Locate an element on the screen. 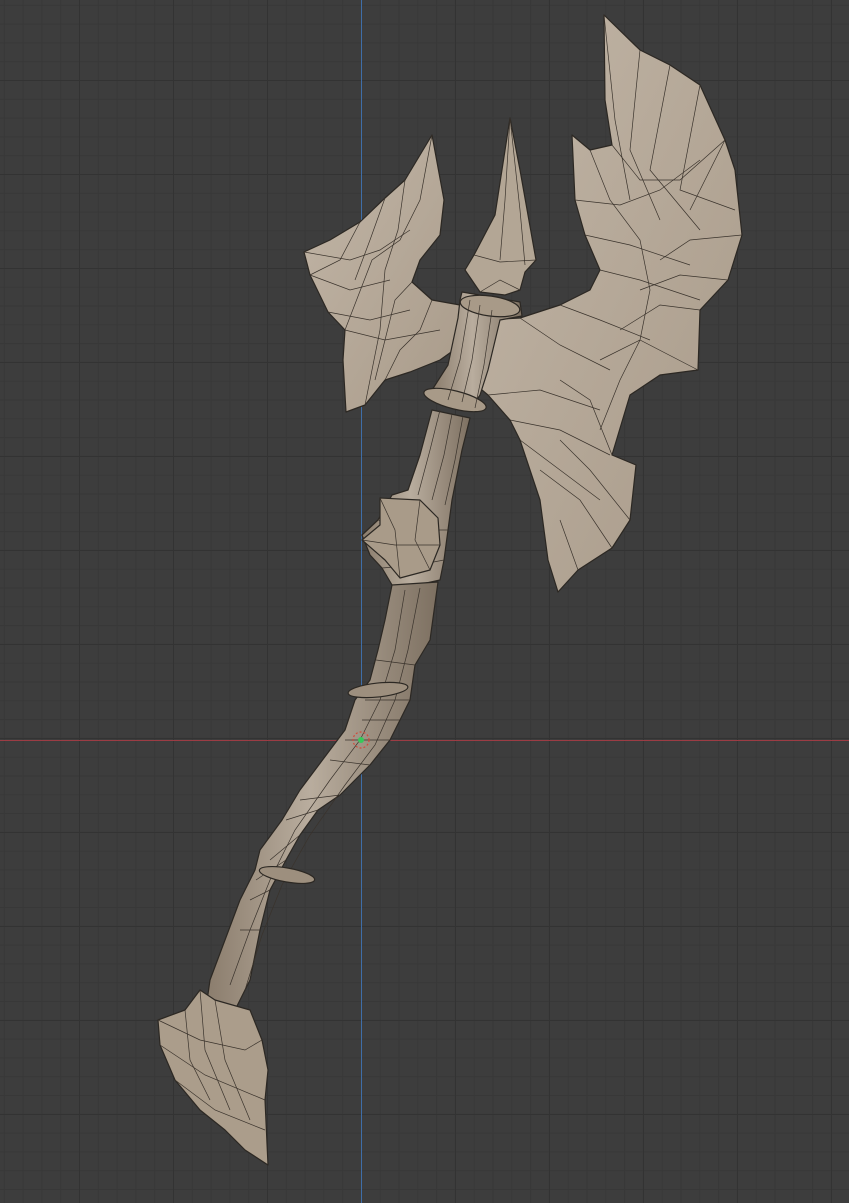  left-blade is located at coordinates (386, 273).